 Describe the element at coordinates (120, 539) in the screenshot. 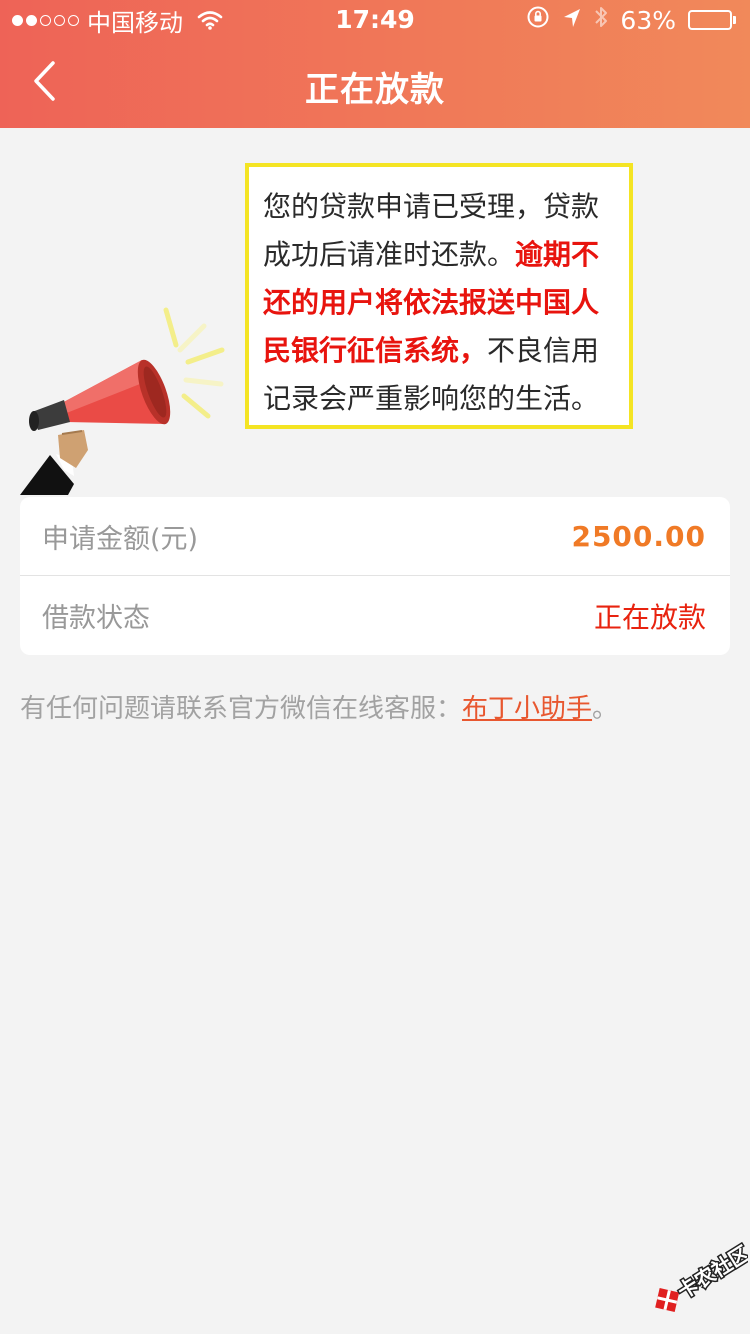

I see `amount-label: 申请金额(元)` at that location.